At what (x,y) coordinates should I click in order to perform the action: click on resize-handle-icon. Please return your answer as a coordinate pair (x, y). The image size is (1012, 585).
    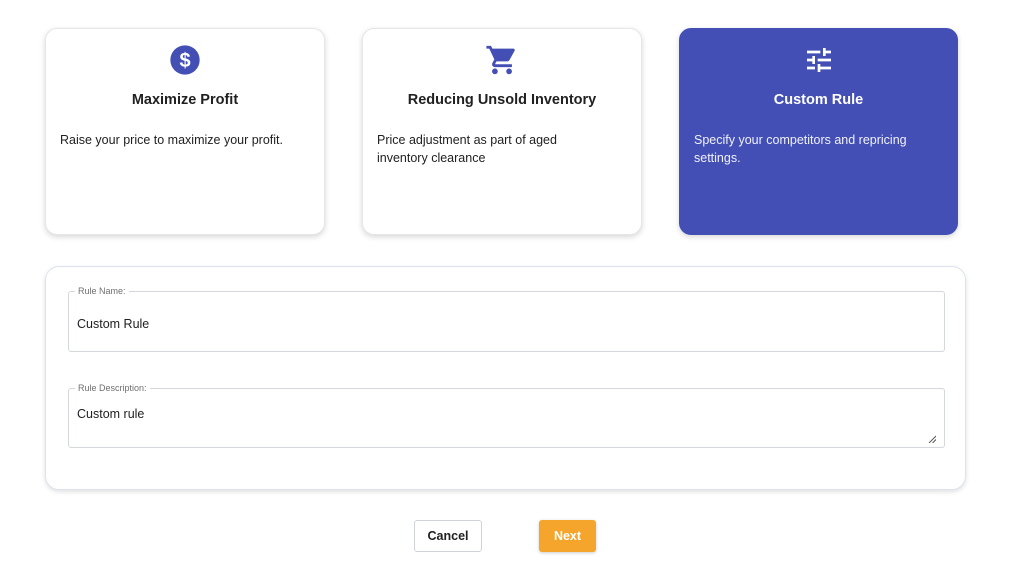
    Looking at the image, I should click on (932, 437).